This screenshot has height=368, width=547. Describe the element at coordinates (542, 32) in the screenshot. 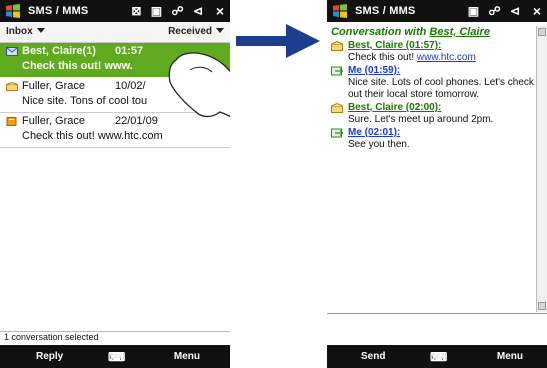

I see `scroll-up-button` at that location.